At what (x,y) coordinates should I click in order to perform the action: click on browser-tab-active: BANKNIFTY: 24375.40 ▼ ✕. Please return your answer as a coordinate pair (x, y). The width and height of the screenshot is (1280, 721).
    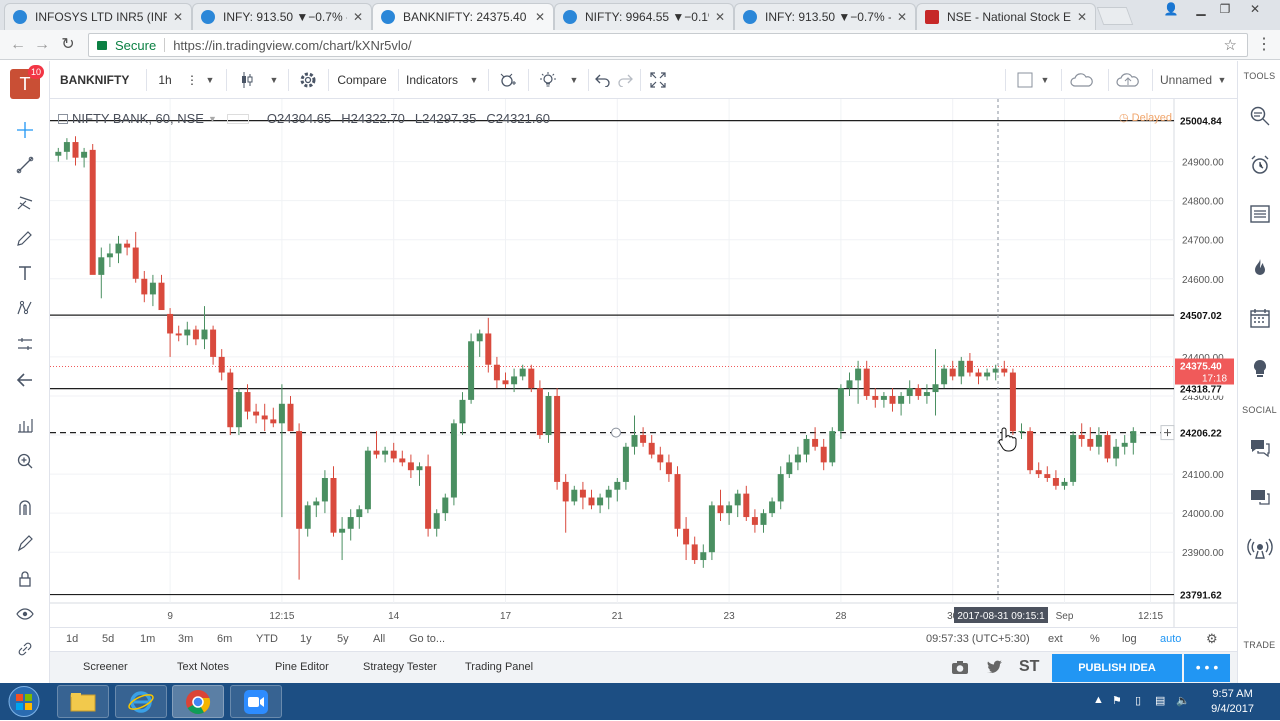
    Looking at the image, I should click on (463, 16).